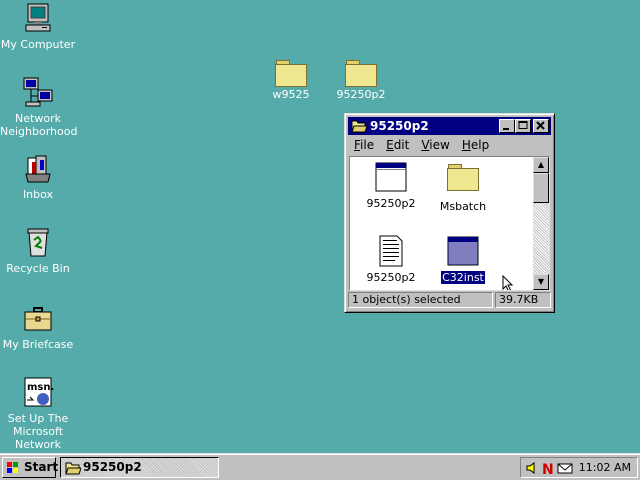  Describe the element at coordinates (38, 431) in the screenshot. I see `msn-setup-label: Set Up The Microsoft Network` at that location.